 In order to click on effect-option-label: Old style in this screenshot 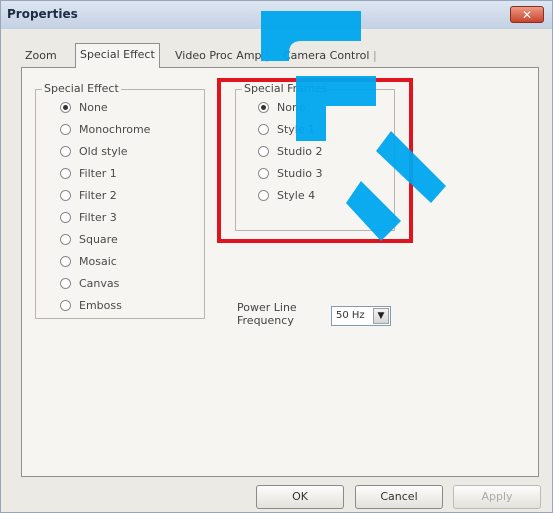, I will do `click(103, 151)`.